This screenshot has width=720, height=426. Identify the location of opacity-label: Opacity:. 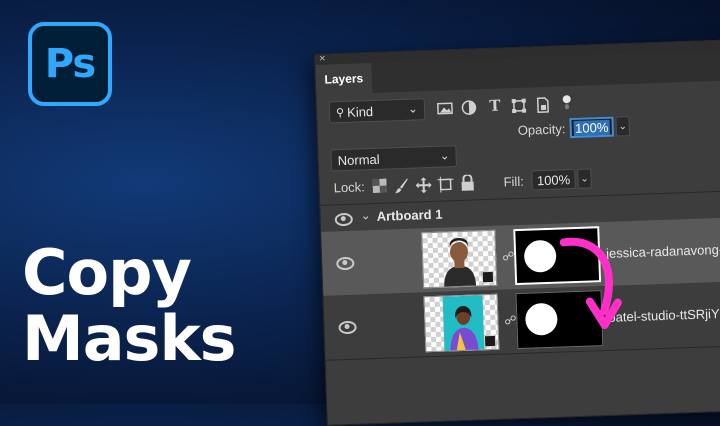
(541, 129).